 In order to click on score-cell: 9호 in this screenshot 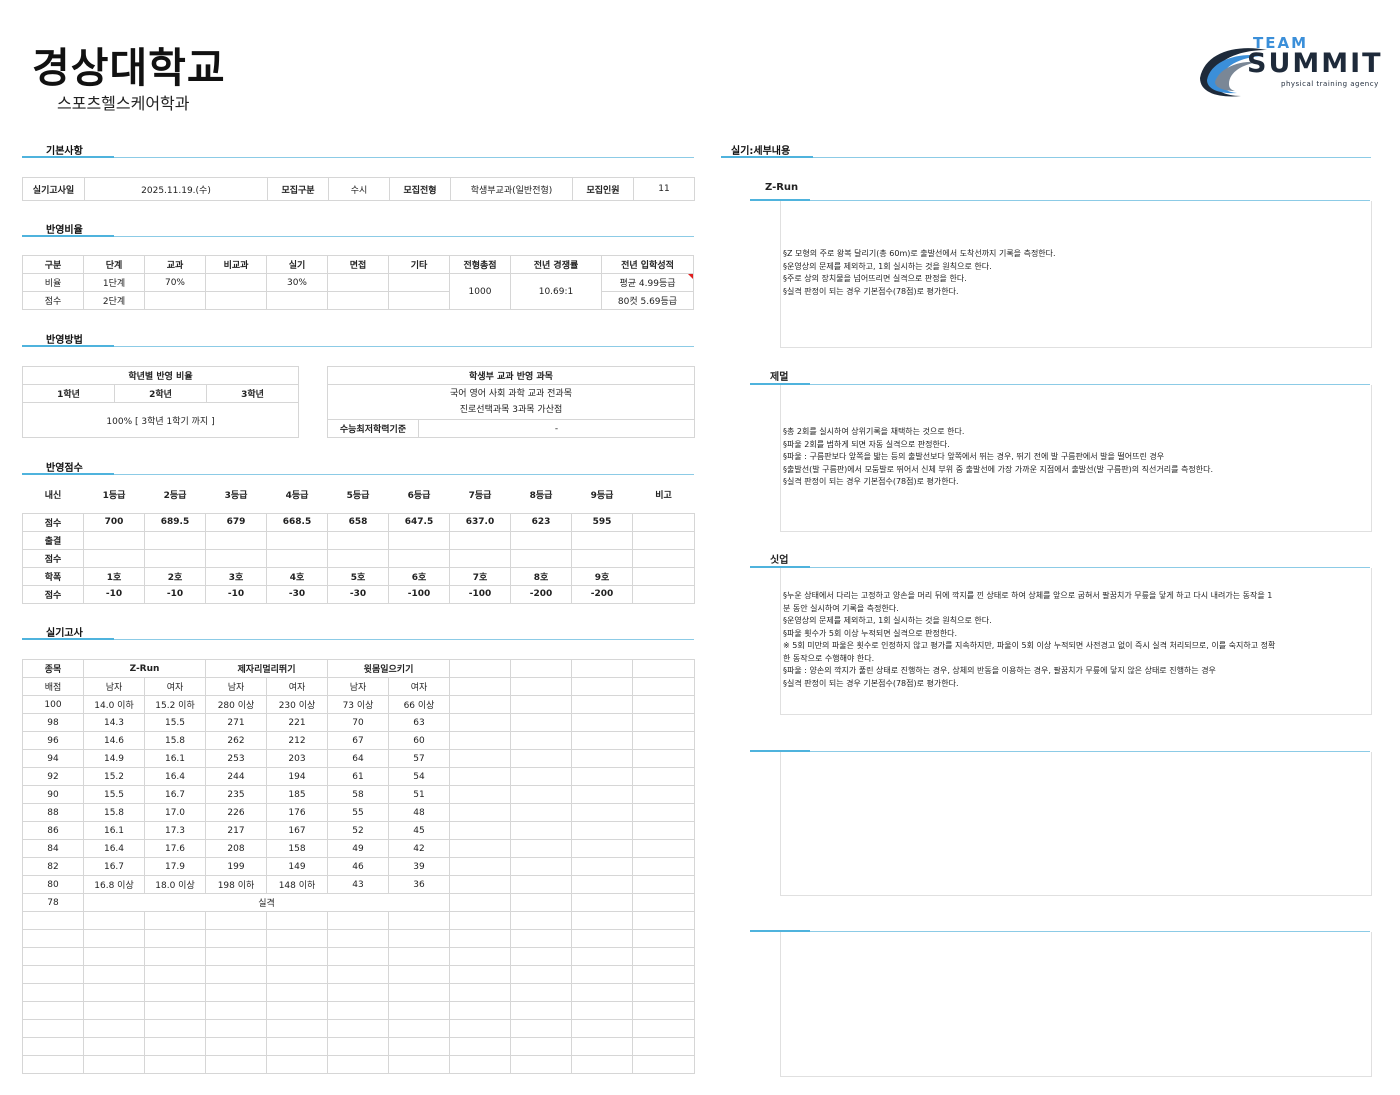, I will do `click(602, 576)`.